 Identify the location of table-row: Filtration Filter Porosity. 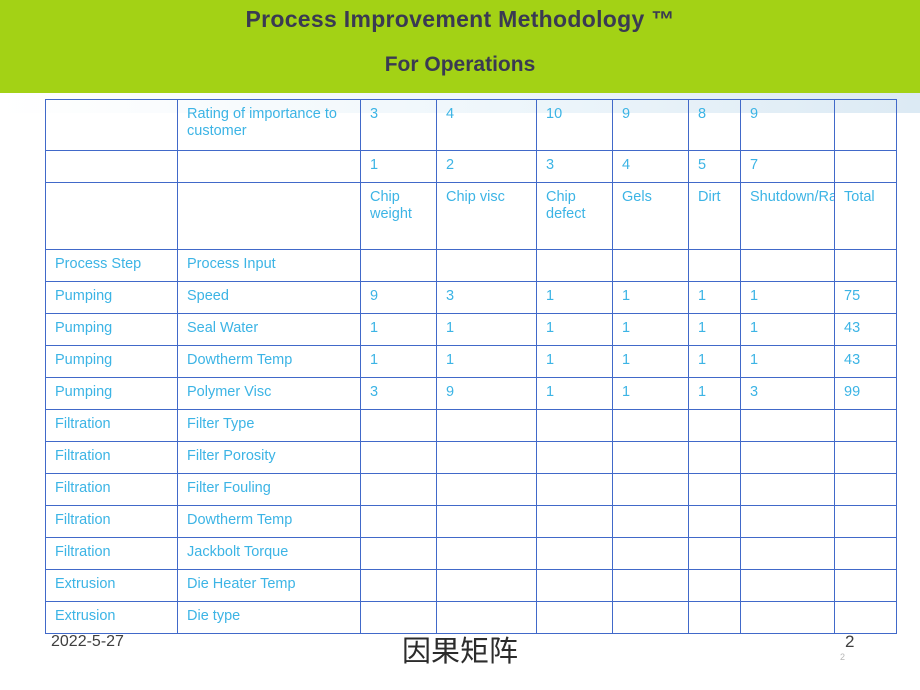
(471, 457).